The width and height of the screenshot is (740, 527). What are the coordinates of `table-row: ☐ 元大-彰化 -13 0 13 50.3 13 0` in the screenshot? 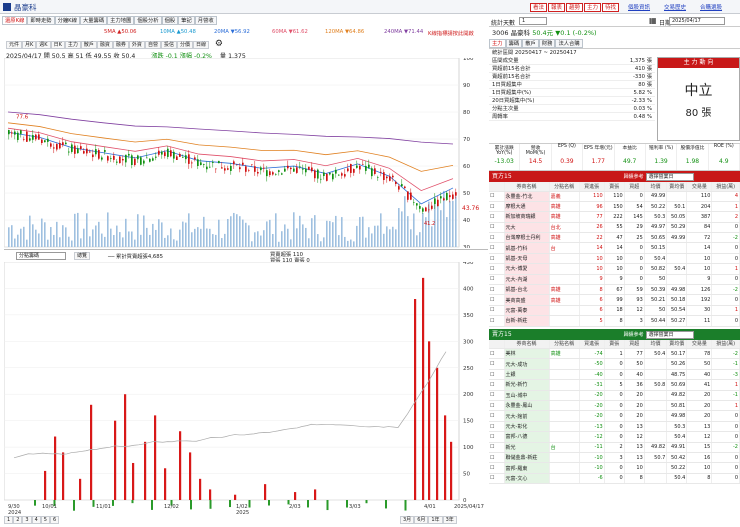 It's located at (614, 427).